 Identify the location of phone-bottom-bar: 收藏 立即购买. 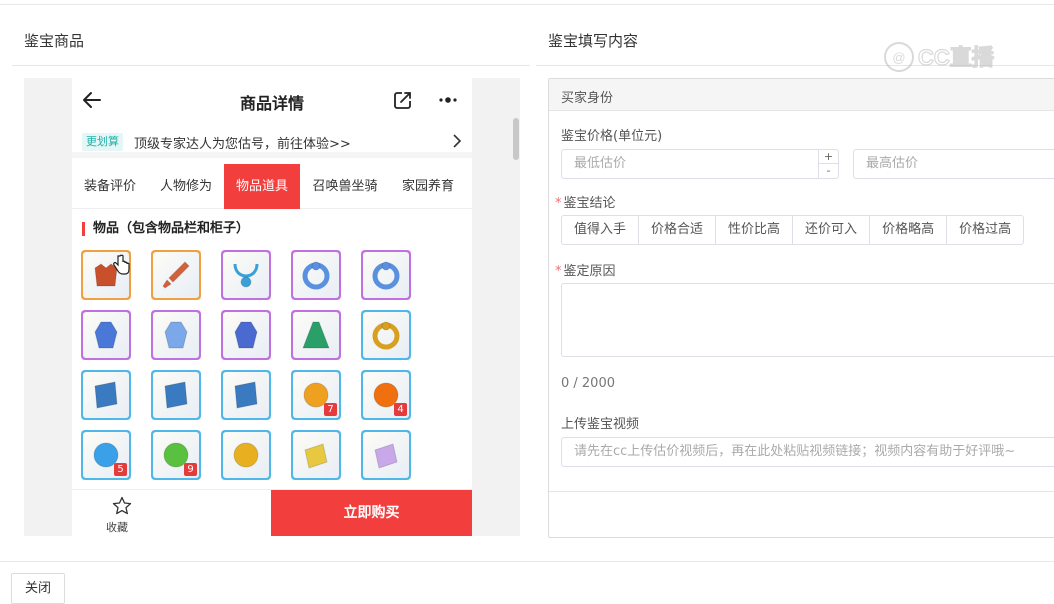
(272, 512).